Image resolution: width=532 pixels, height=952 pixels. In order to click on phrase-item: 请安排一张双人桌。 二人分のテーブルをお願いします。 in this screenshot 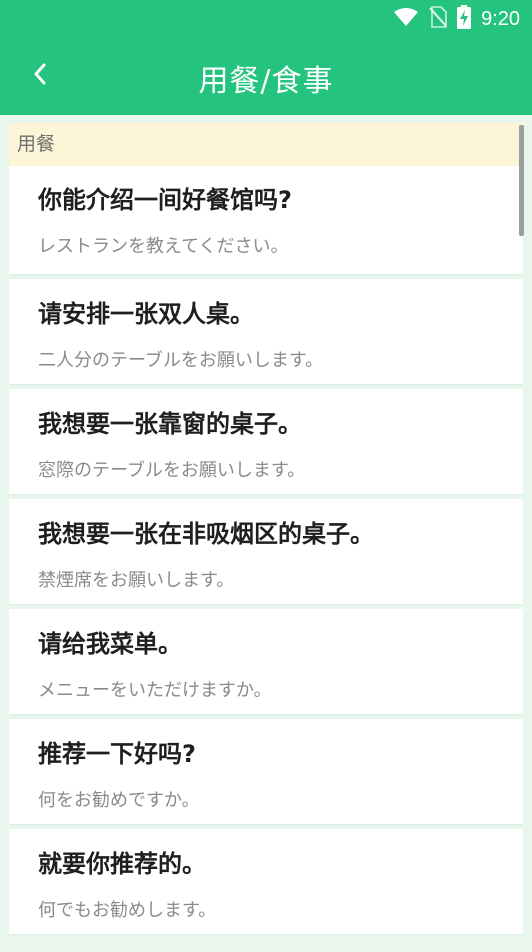, I will do `click(266, 332)`.